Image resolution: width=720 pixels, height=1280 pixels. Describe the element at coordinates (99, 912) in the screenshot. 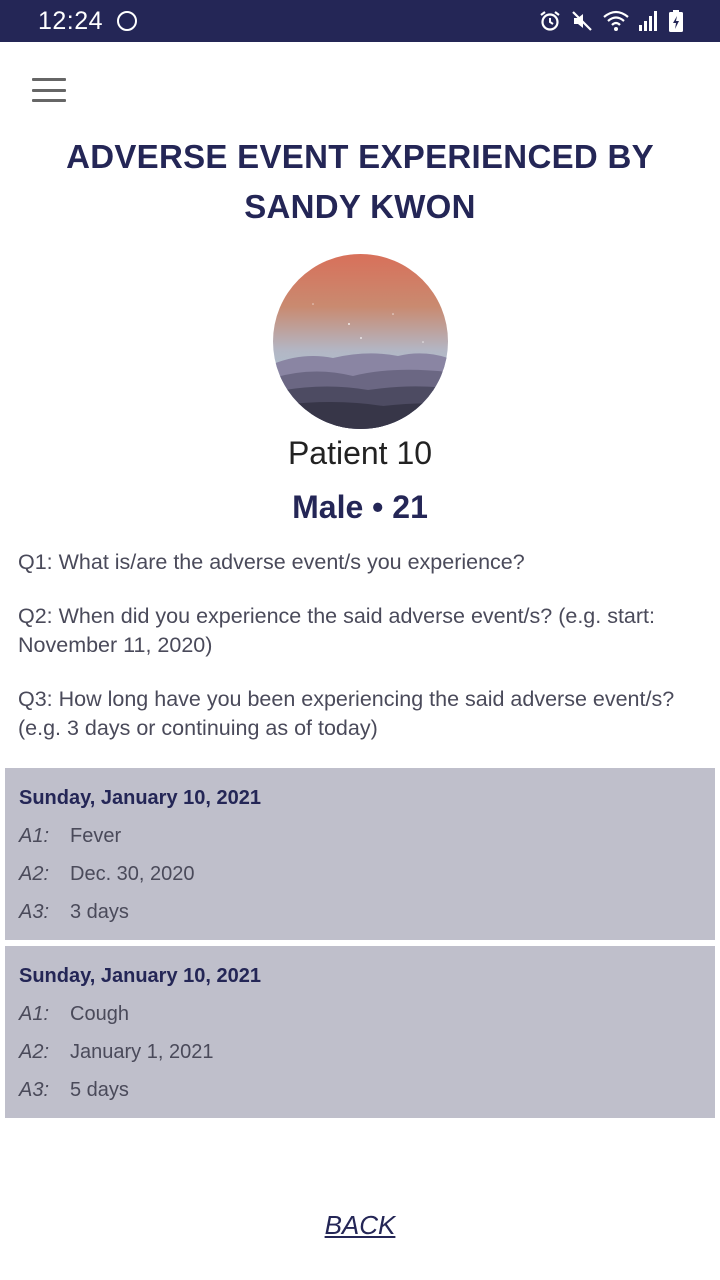

I see `answer-value: 3 days` at that location.